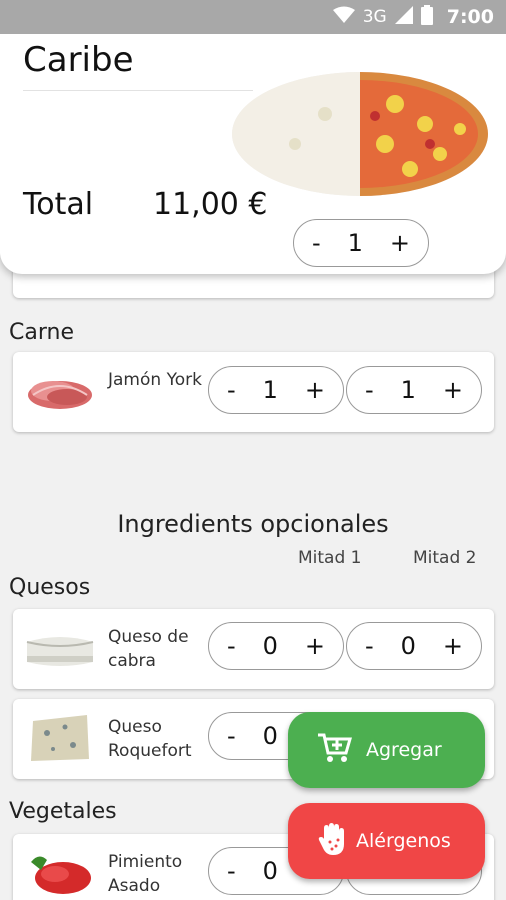 Image resolution: width=506 pixels, height=900 pixels. Describe the element at coordinates (374, 17) in the screenshot. I see `network-type: 3G` at that location.